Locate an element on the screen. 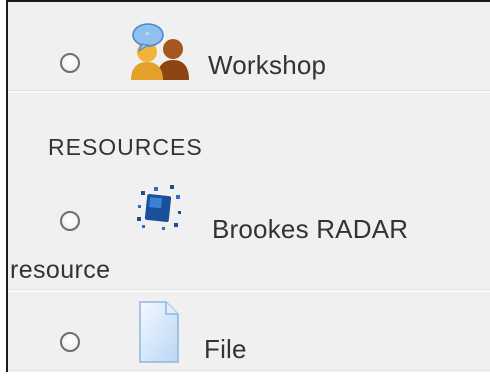 This screenshot has width=490, height=376. section-heading-resources: RESOURCES is located at coordinates (125, 147).